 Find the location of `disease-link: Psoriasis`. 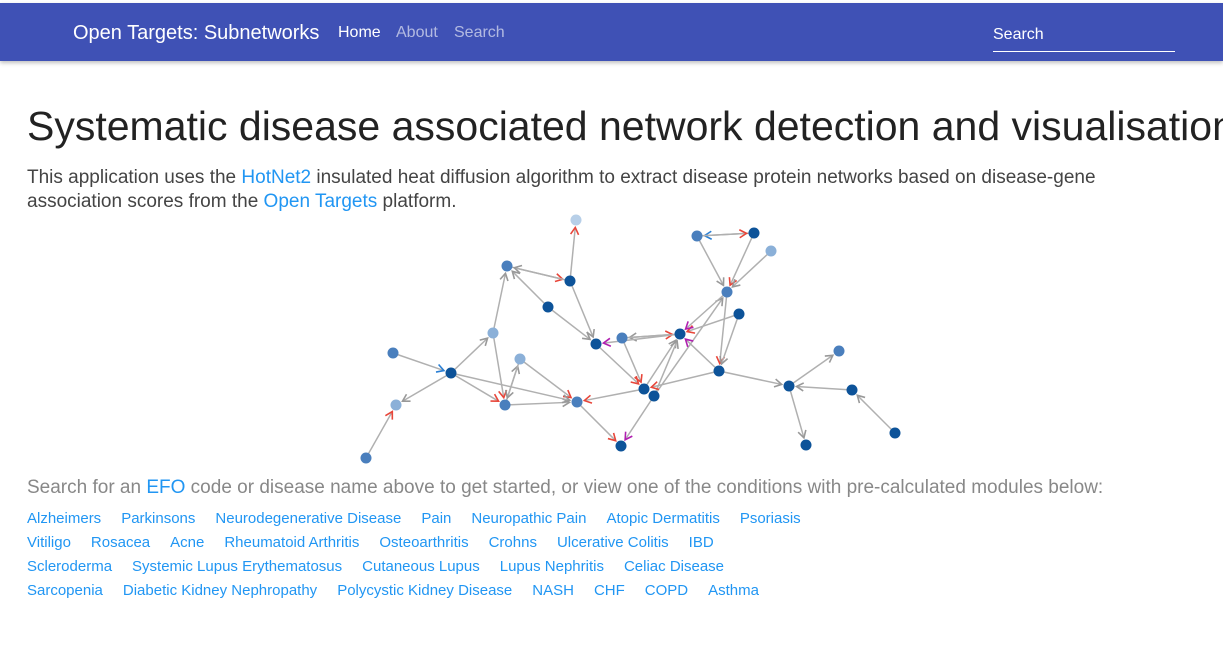

disease-link: Psoriasis is located at coordinates (770, 518).